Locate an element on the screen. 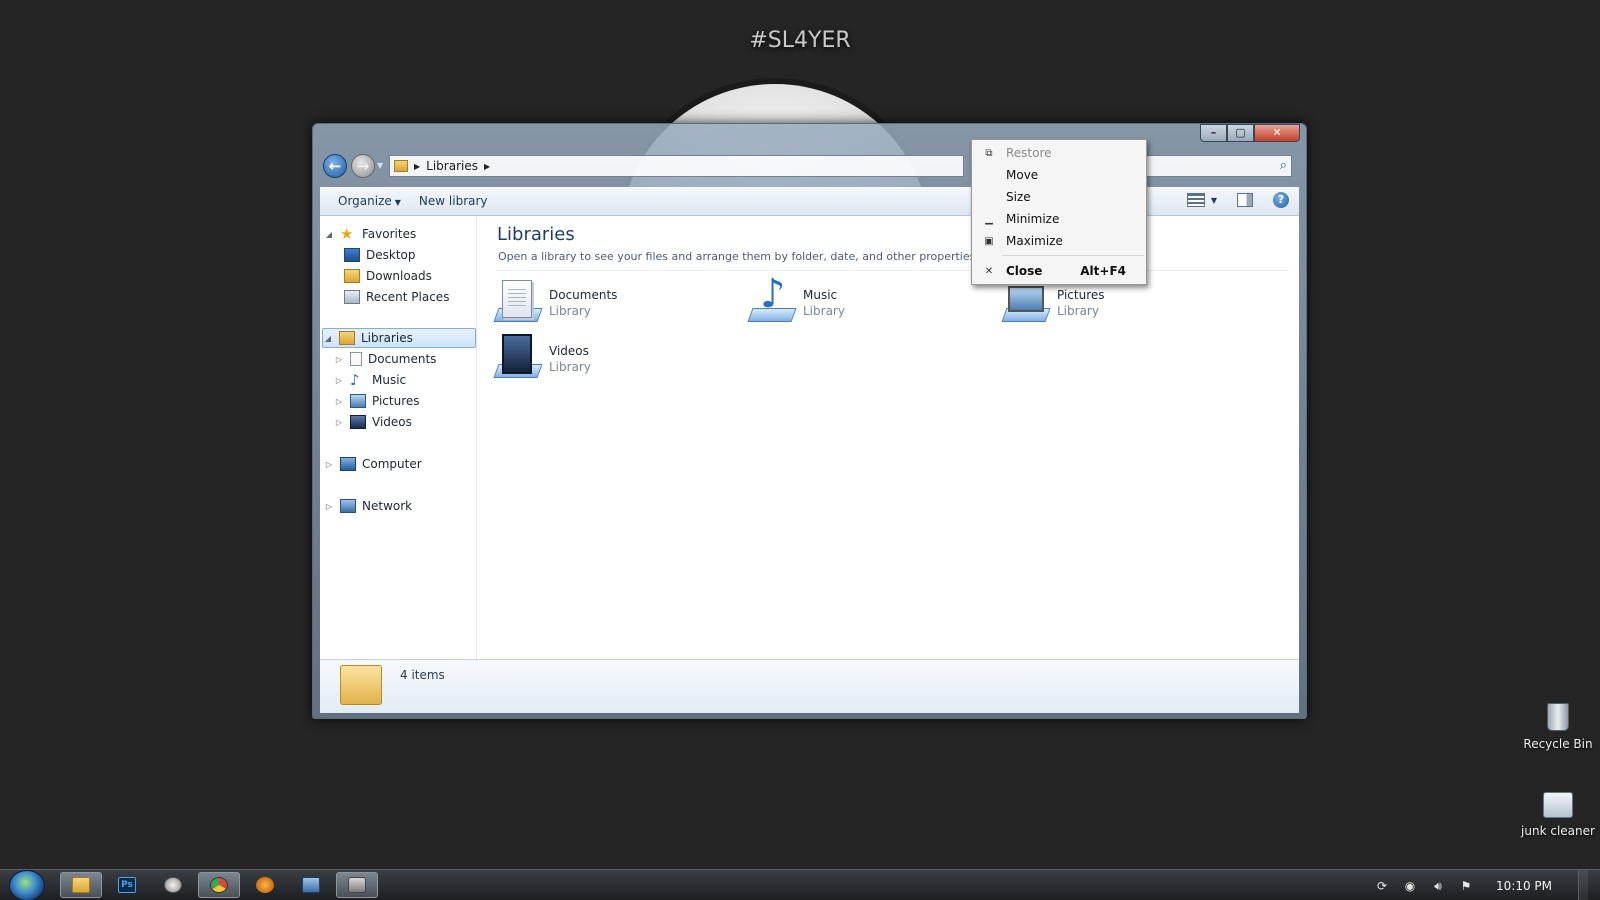 The image size is (1600, 900). menu-item-label: Close is located at coordinates (1024, 271).